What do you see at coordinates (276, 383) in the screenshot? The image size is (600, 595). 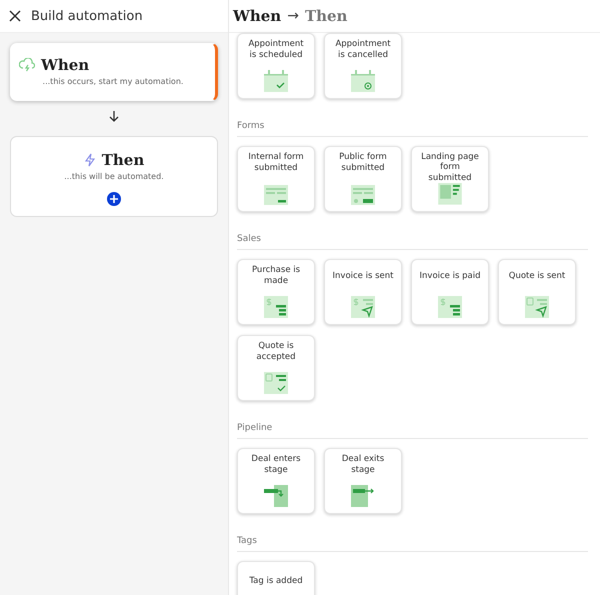 I see `quote-check-icon` at bounding box center [276, 383].